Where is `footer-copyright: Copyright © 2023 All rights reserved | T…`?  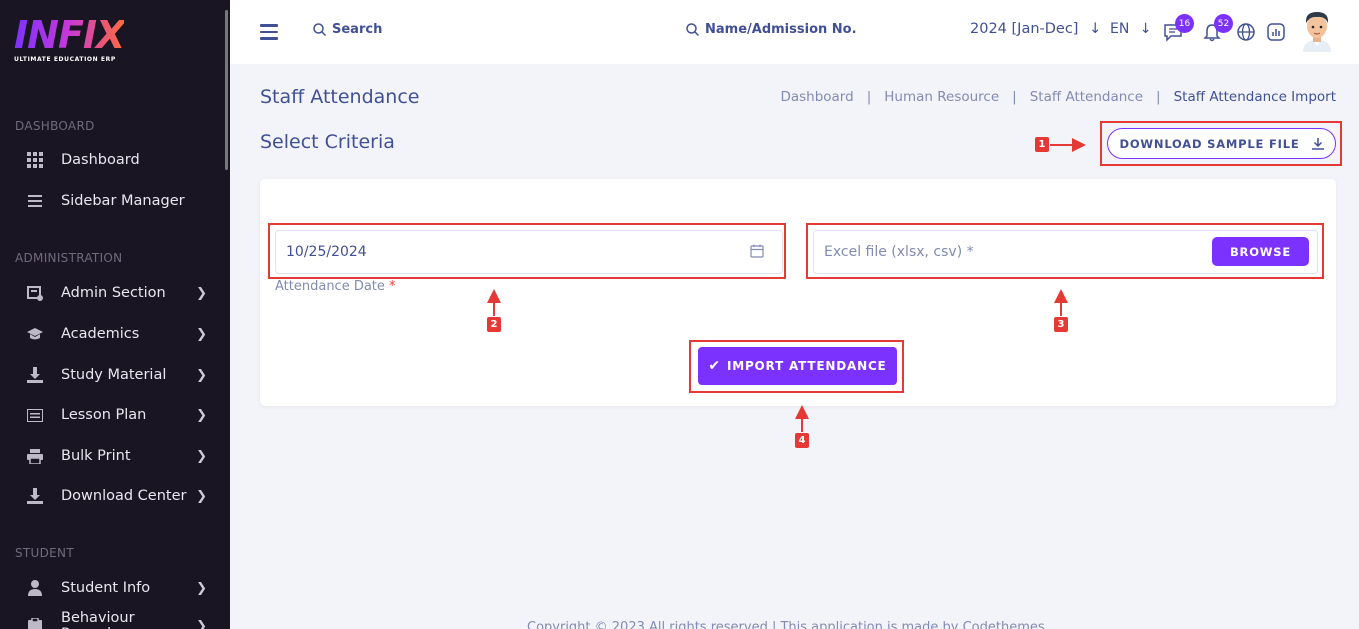
footer-copyright: Copyright © 2023 All rights reserved | T… is located at coordinates (786, 624).